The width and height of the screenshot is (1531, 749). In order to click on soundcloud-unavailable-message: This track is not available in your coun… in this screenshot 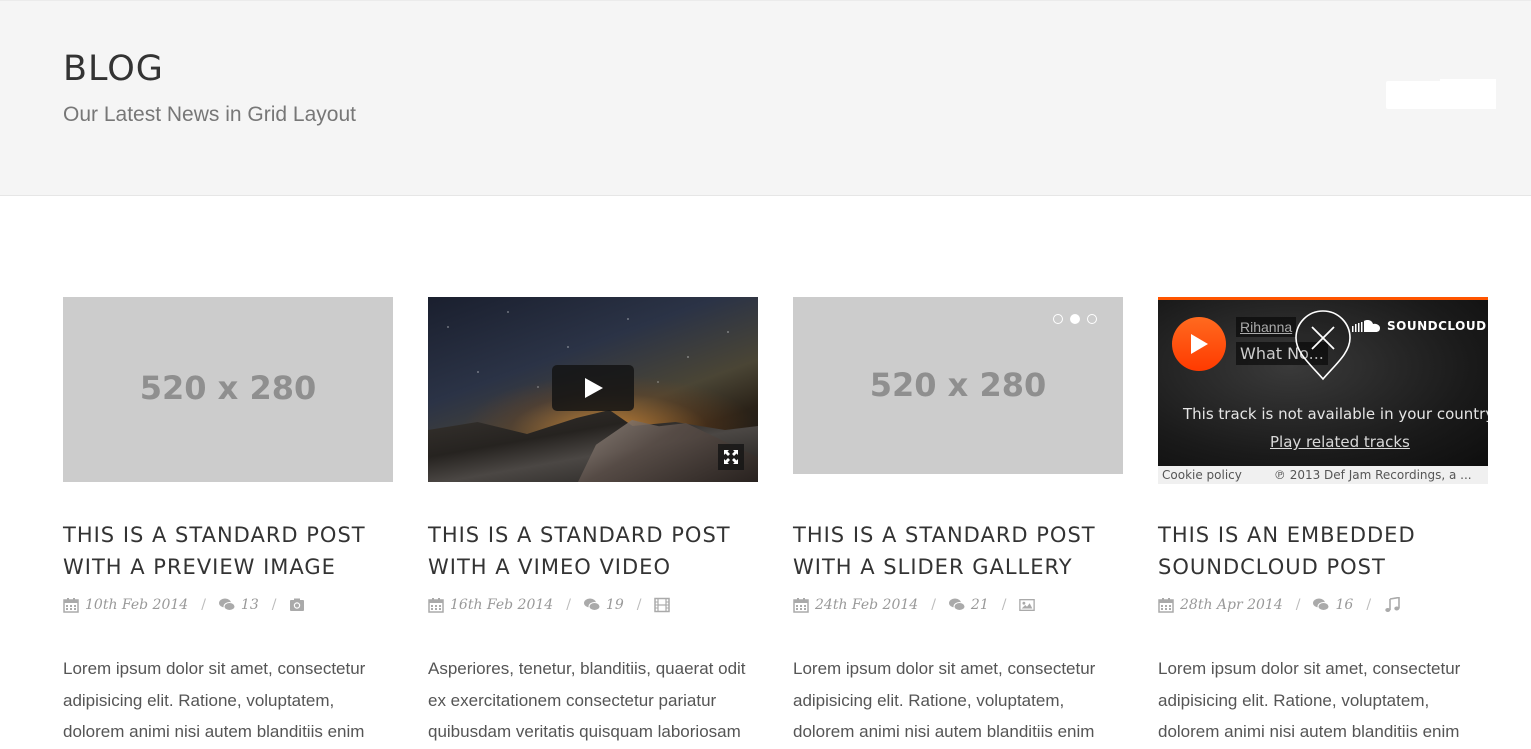, I will do `click(1335, 414)`.